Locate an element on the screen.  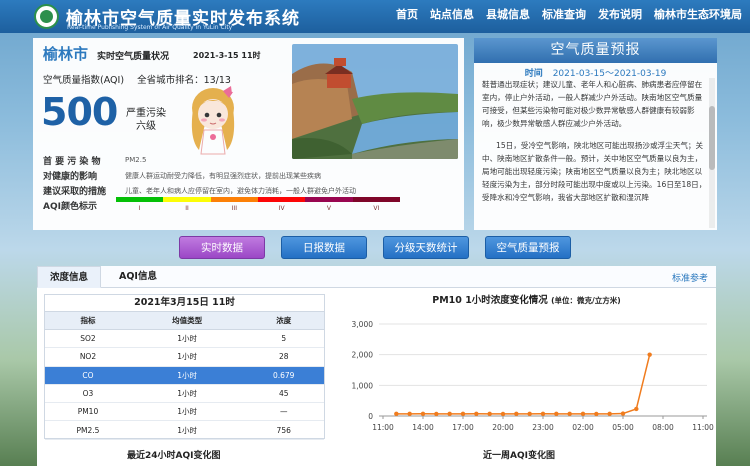
nav-eco-bureau: 榆林市生态环境局 is located at coordinates (698, 14).